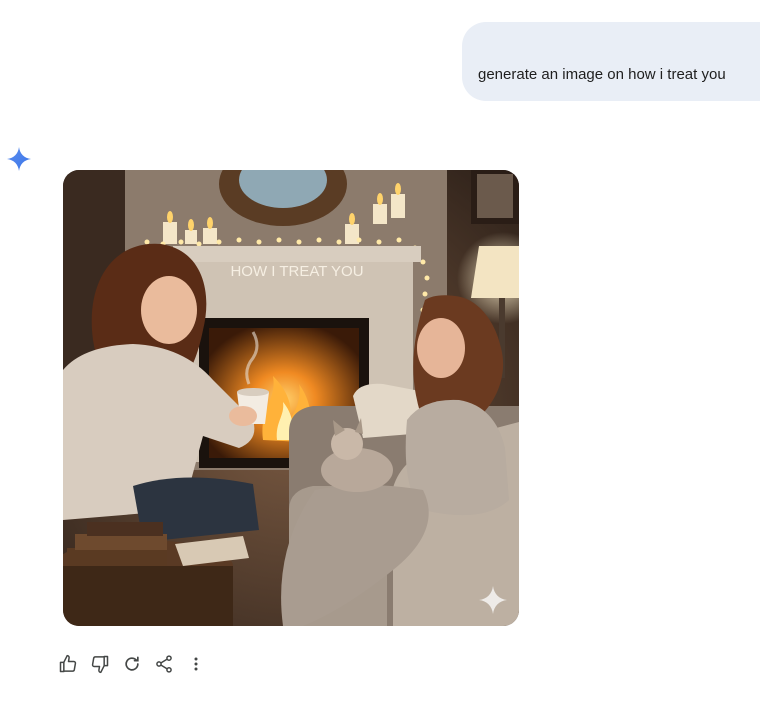  What do you see at coordinates (611, 61) in the screenshot?
I see `user-message-bubble: generate an image on how i treat you` at bounding box center [611, 61].